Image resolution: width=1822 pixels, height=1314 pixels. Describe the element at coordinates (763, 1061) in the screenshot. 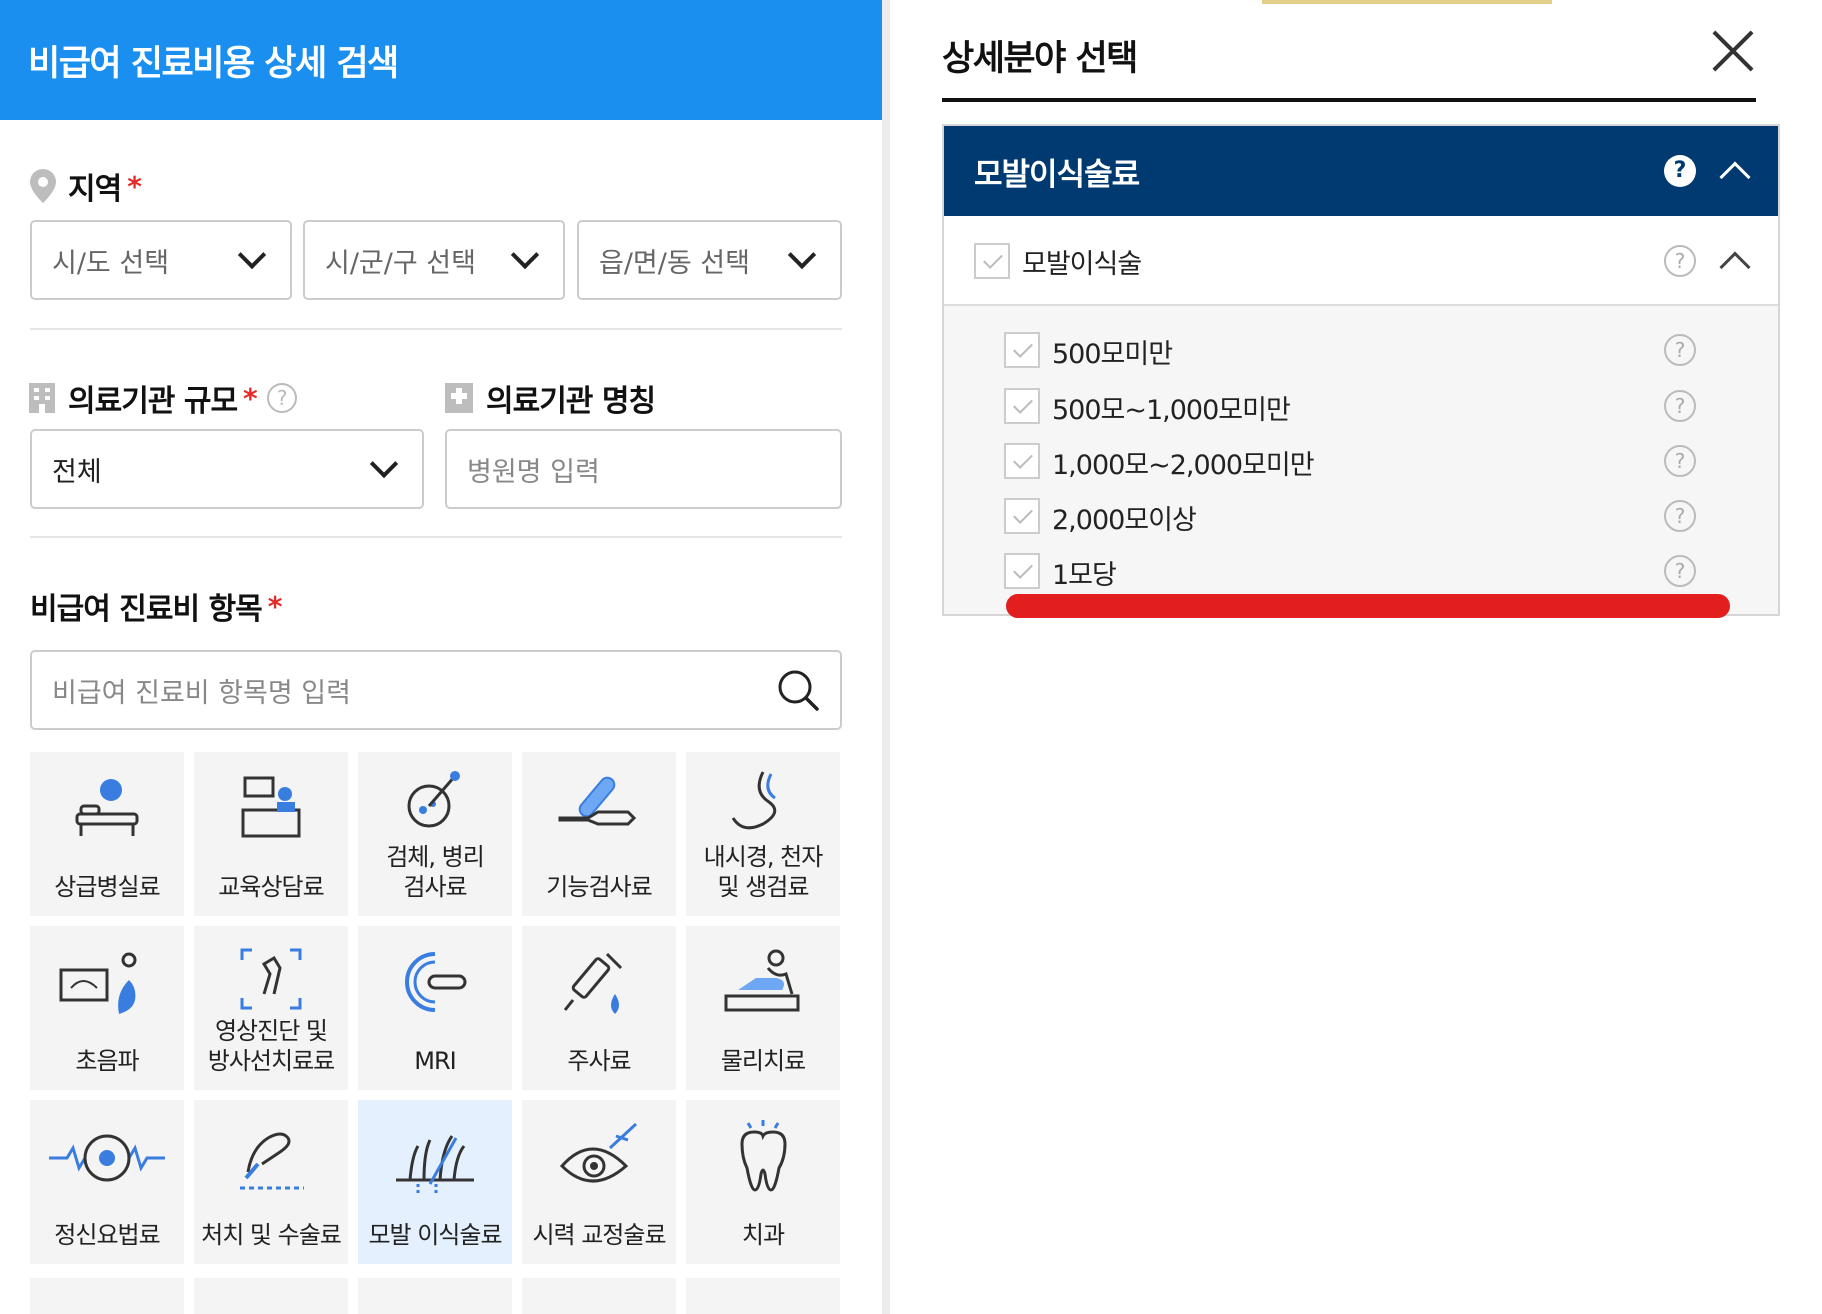

I see `tile-label: 물리치료` at that location.